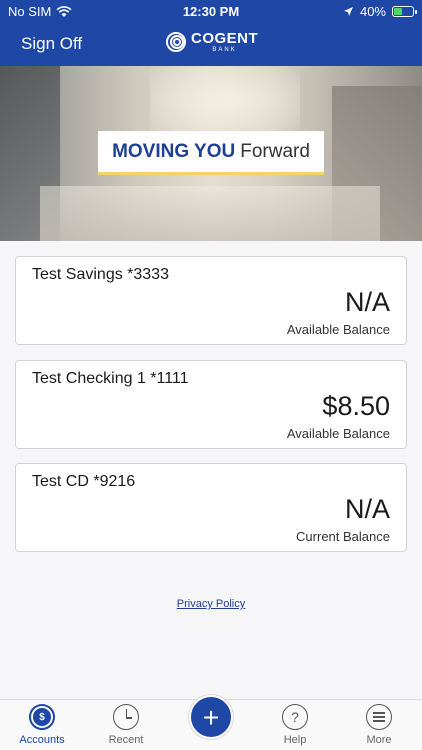 Image resolution: width=422 pixels, height=750 pixels. What do you see at coordinates (379, 717) in the screenshot?
I see `menu-icon` at bounding box center [379, 717].